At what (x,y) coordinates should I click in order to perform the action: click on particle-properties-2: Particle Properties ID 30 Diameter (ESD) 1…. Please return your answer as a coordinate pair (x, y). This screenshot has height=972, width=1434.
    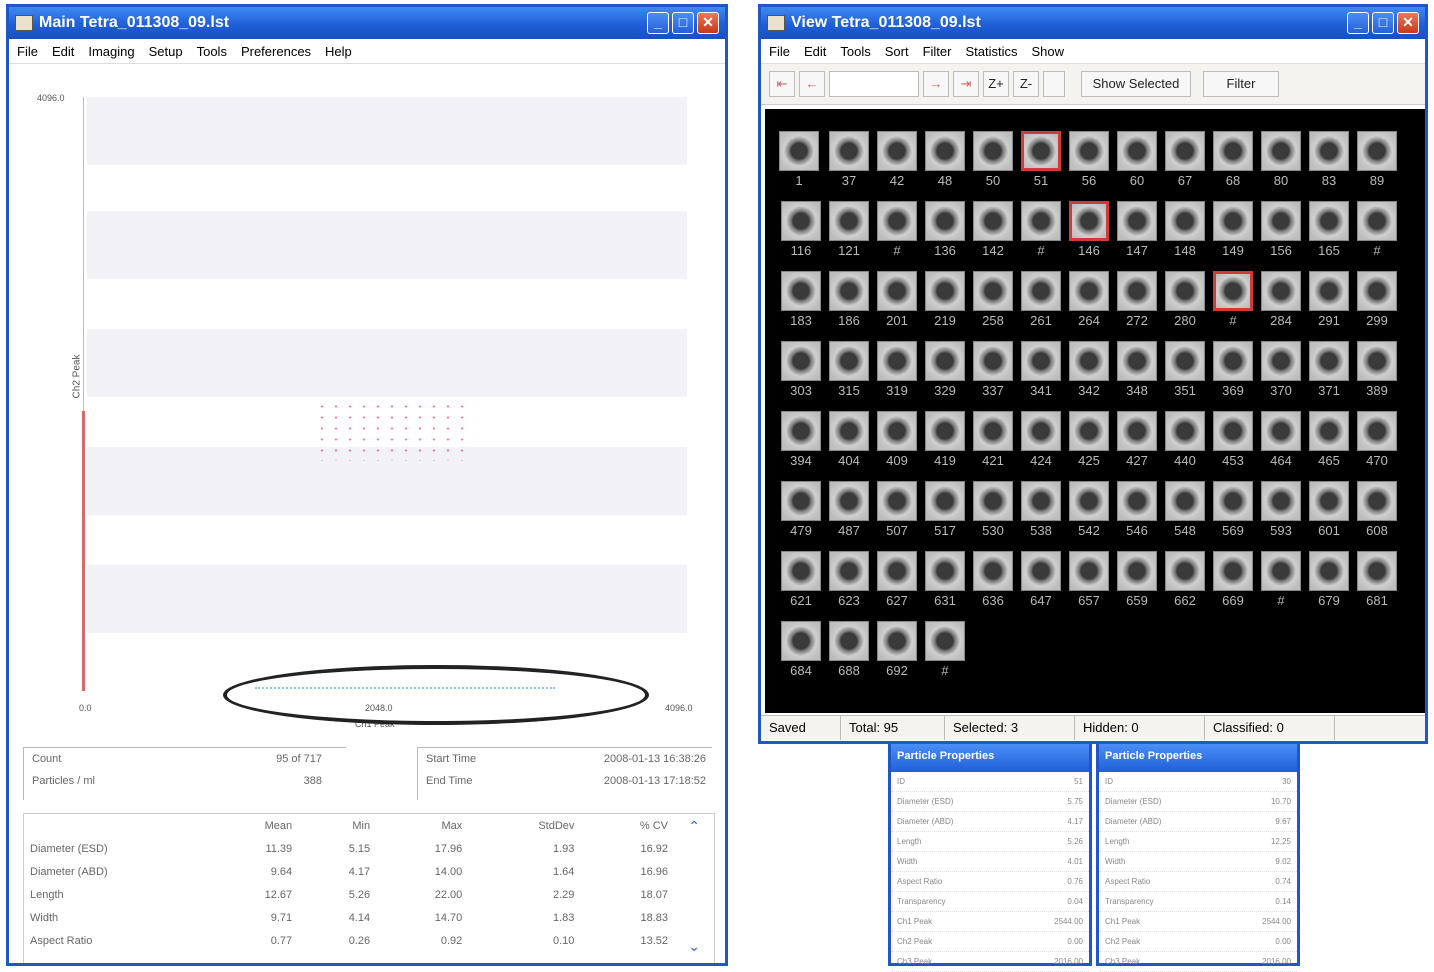
    Looking at the image, I should click on (1198, 858).